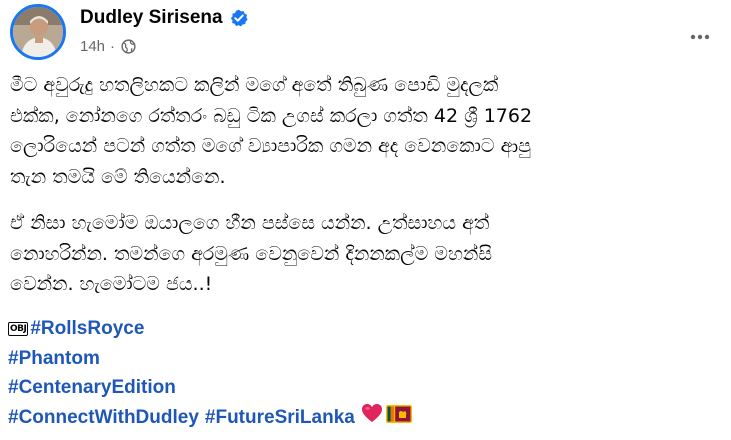 The image size is (731, 440). I want to click on hashtag-line-4: #ConnectWithDudley #FutureSriLanka, so click(365, 418).